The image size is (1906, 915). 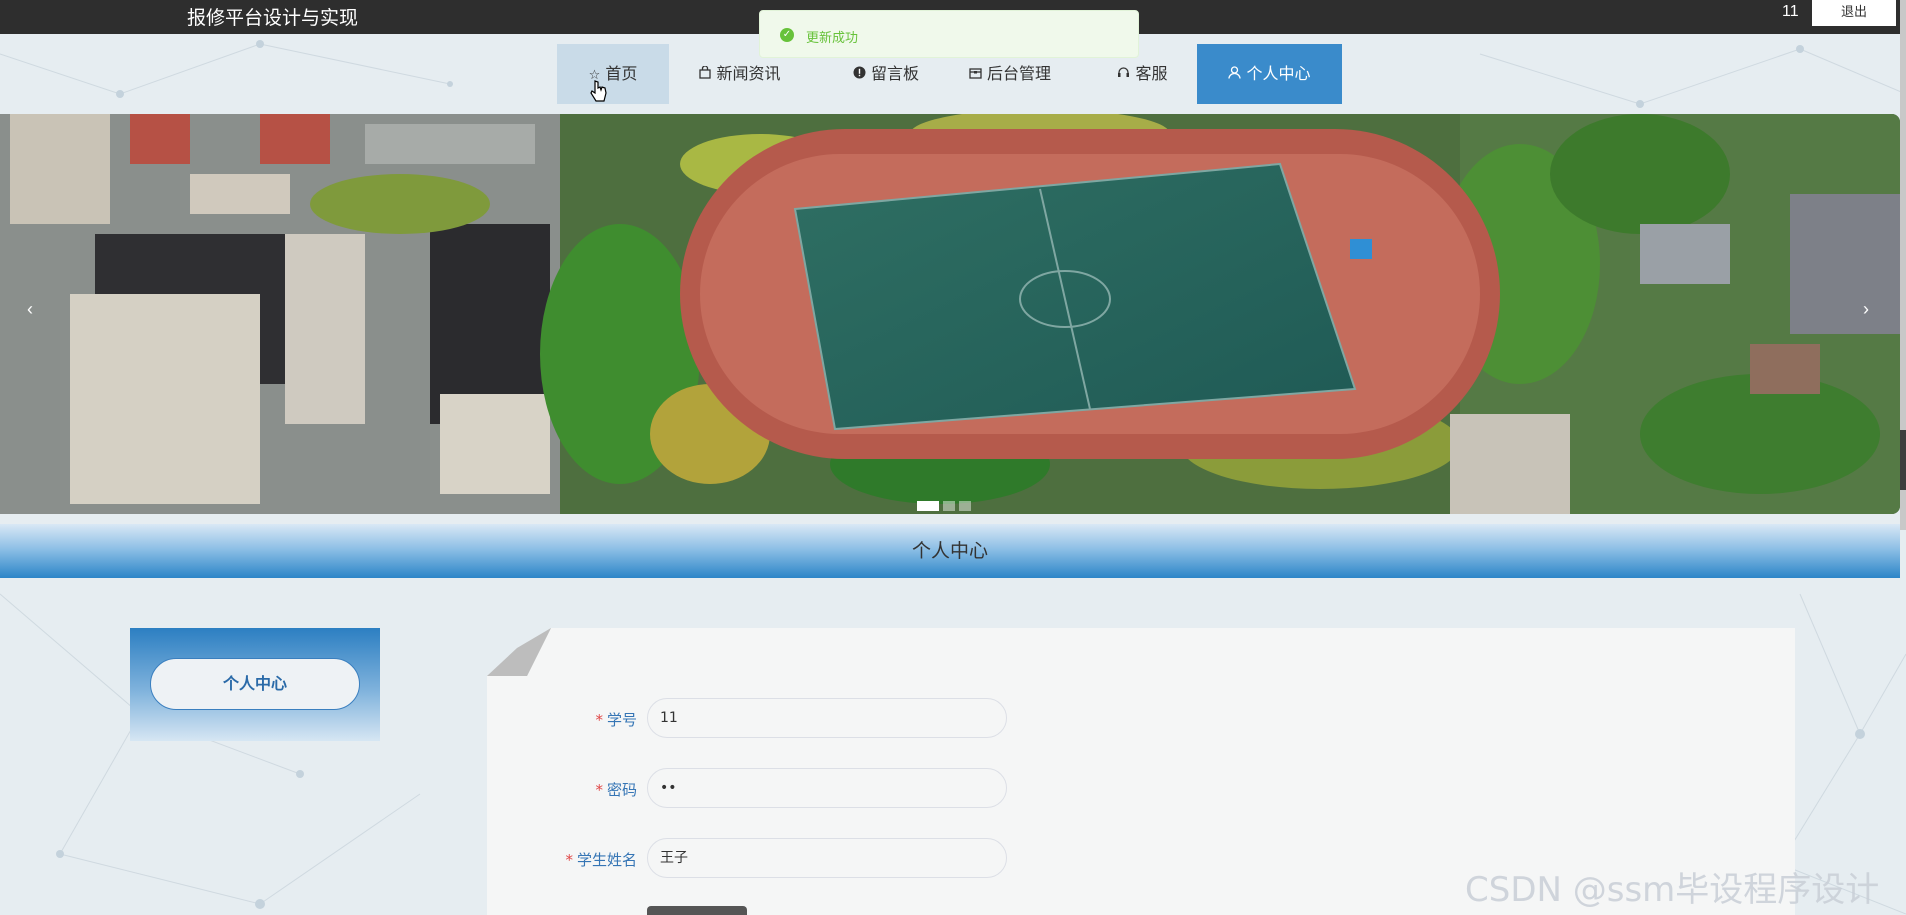 What do you see at coordinates (519, 652) in the screenshot?
I see `page-fold-decoration` at bounding box center [519, 652].